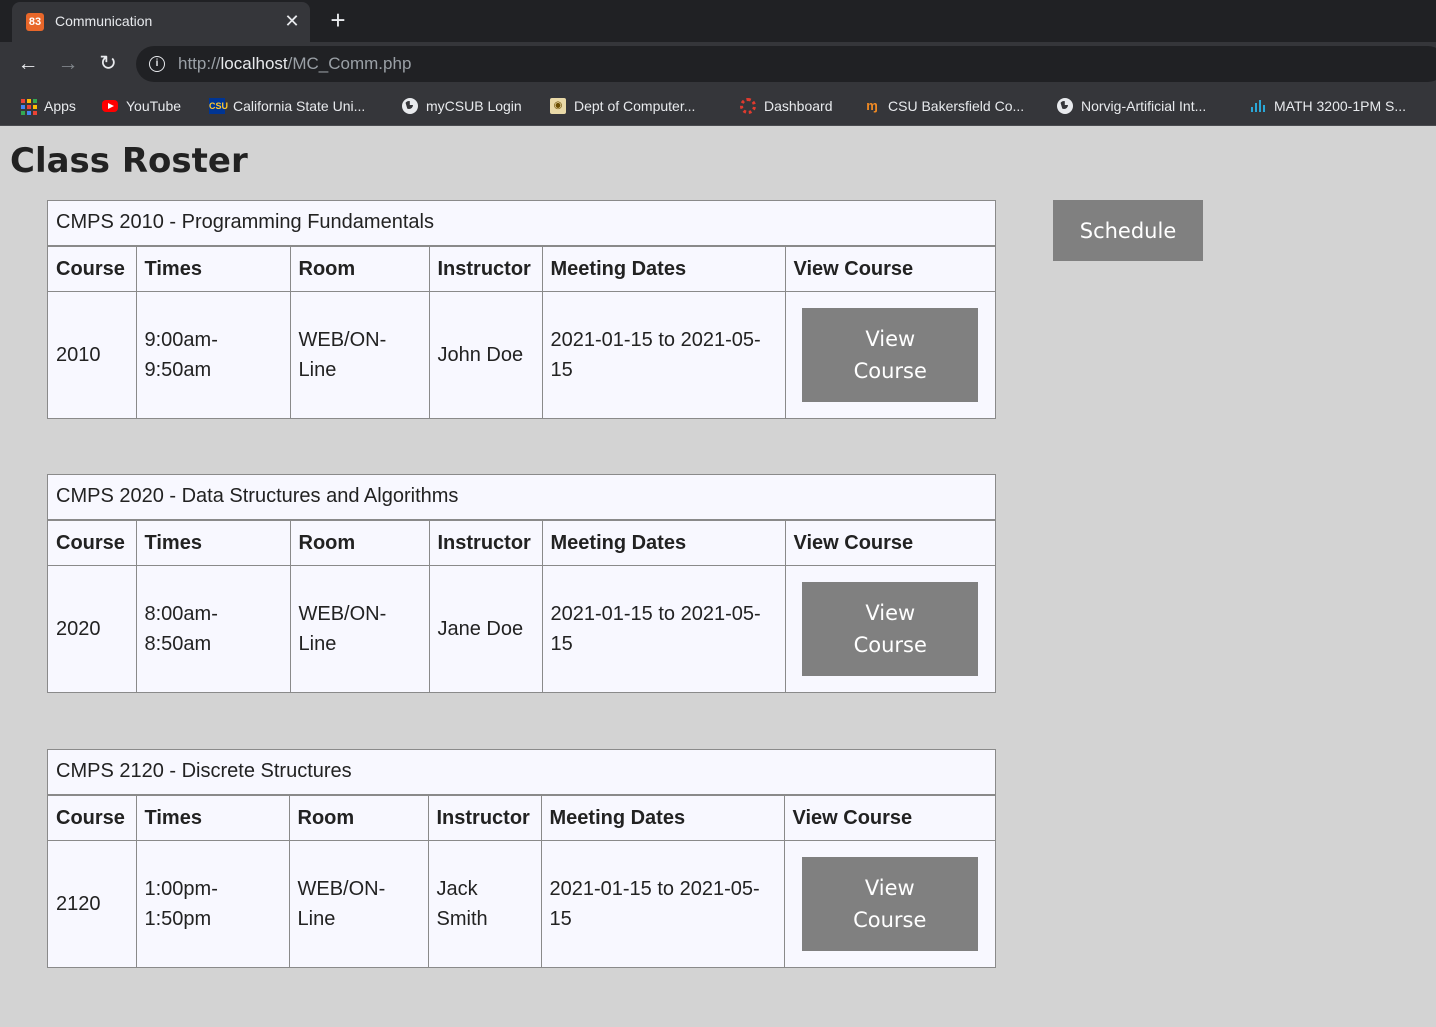 This screenshot has height=1027, width=1436. Describe the element at coordinates (474, 106) in the screenshot. I see `bookmark-label: myCSUB Login` at that location.